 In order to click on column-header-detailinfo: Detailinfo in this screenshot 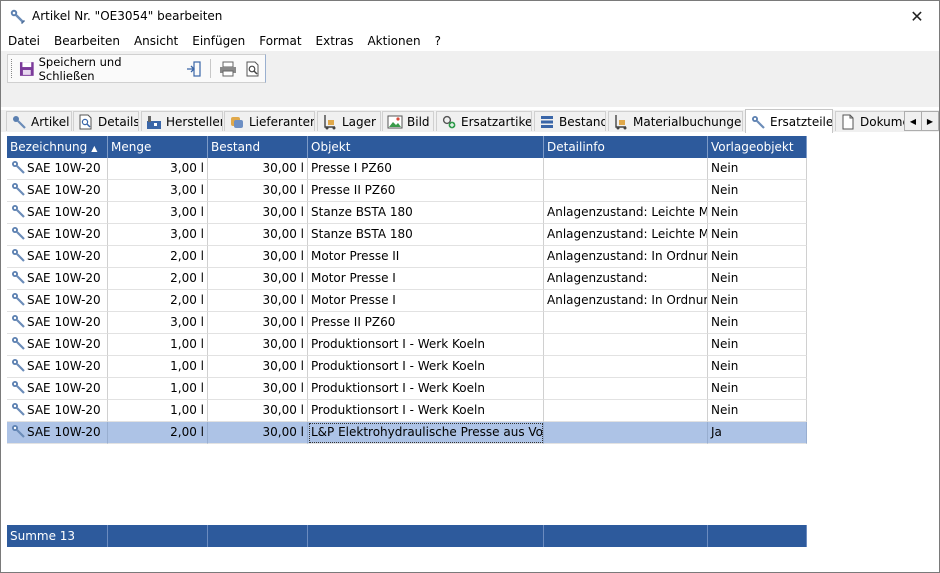, I will do `click(626, 147)`.